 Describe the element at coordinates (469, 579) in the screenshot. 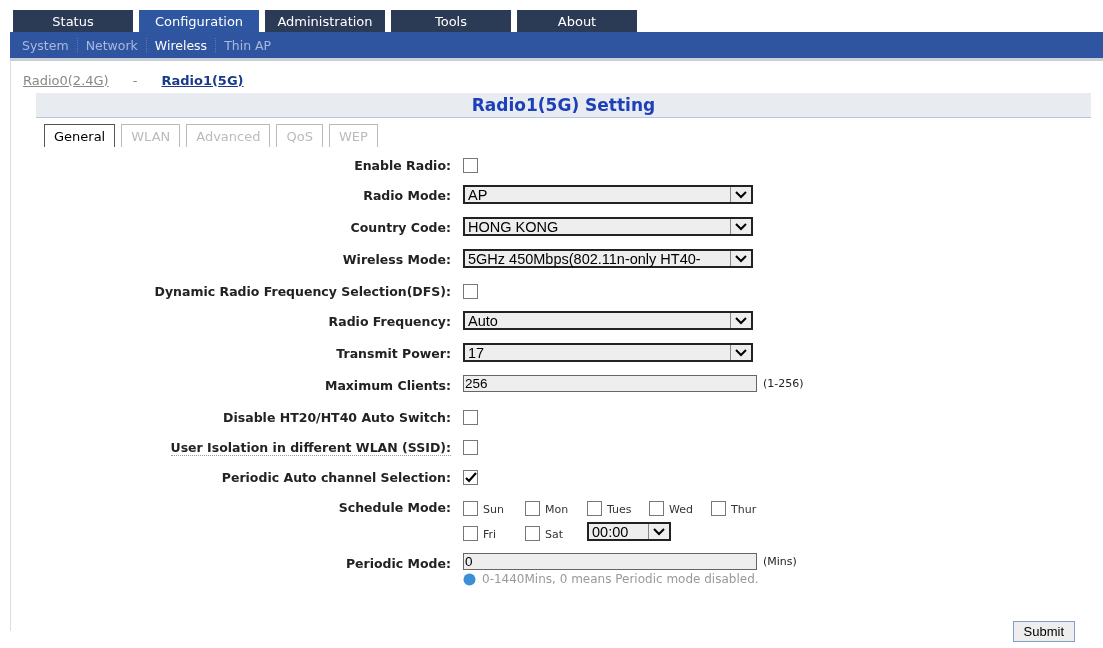

I see `help-icon` at that location.